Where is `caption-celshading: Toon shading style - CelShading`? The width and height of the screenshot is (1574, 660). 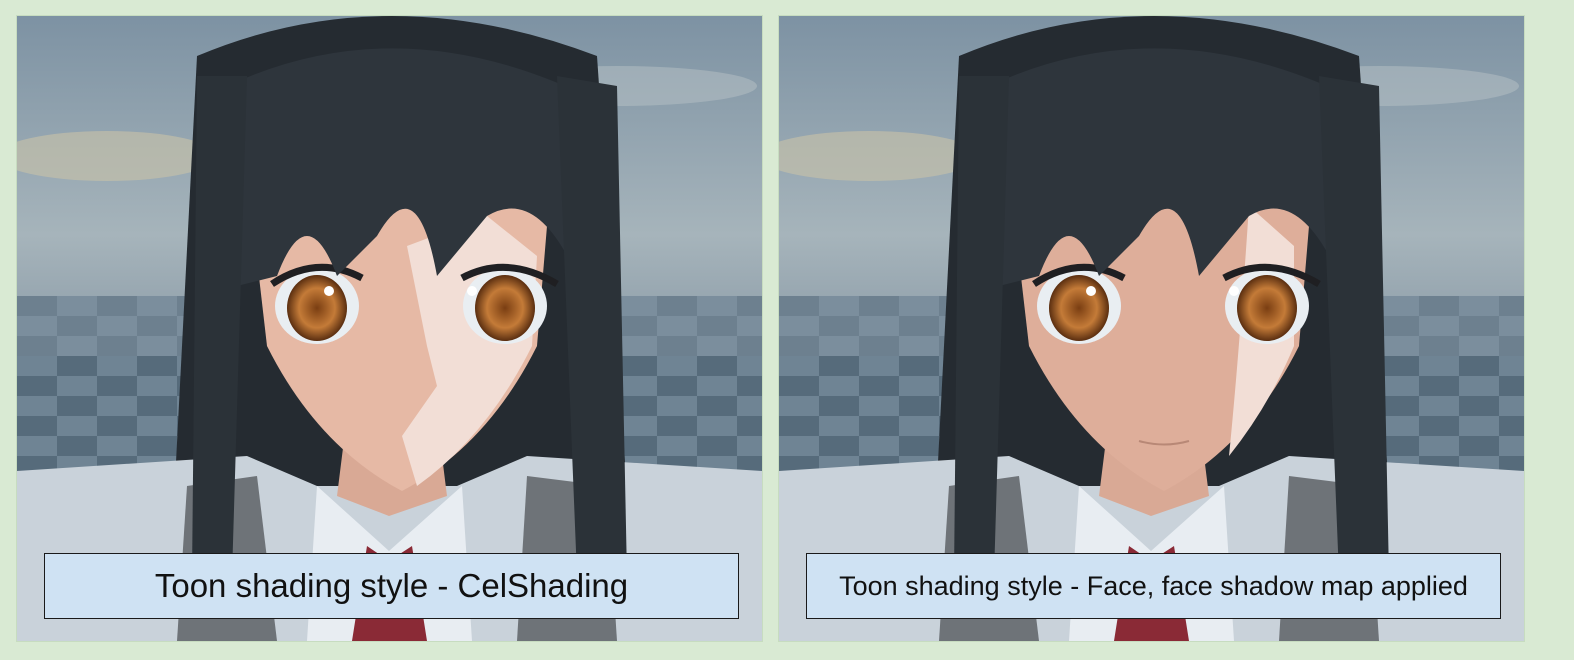 caption-celshading: Toon shading style - CelShading is located at coordinates (391, 586).